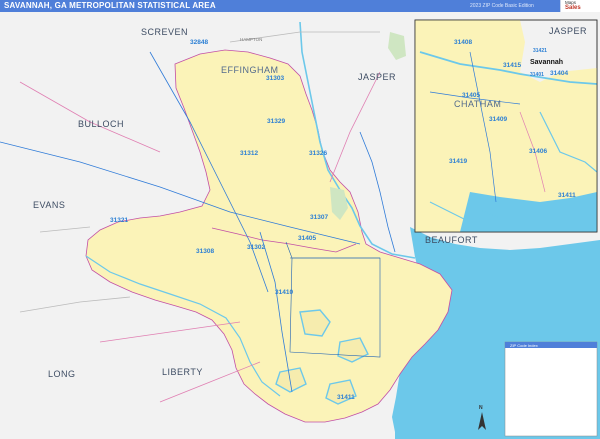  I want to click on inset-county-label-jasper: JASPER, so click(568, 31).